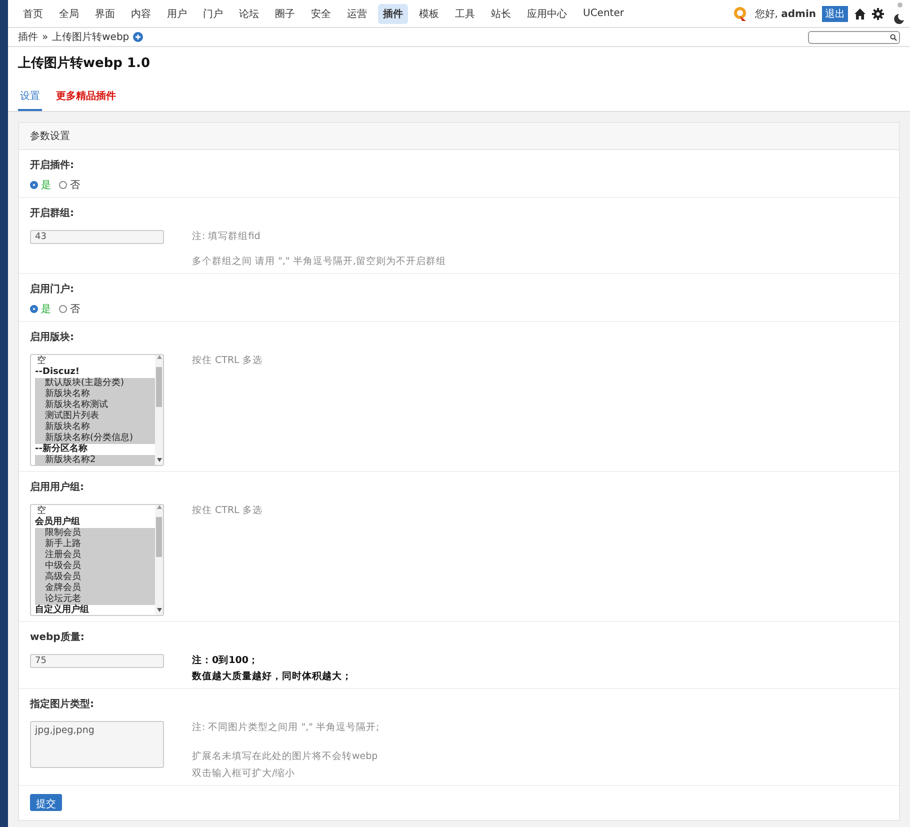 This screenshot has width=910, height=827. What do you see at coordinates (95, 566) in the screenshot?
I see `list-option: 中级会员` at bounding box center [95, 566].